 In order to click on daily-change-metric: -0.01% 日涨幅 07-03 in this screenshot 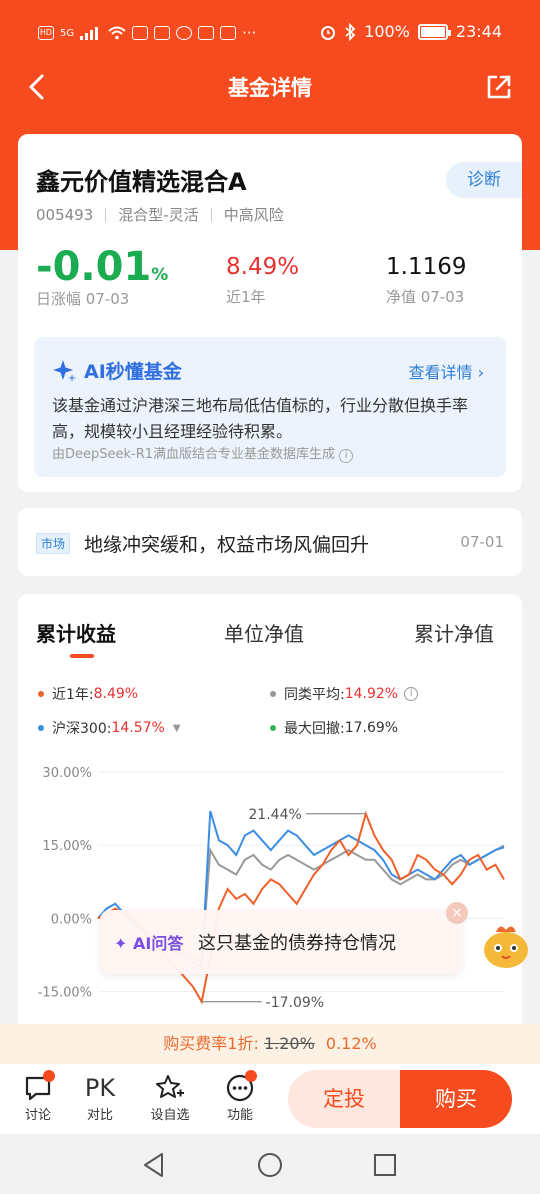, I will do `click(102, 276)`.